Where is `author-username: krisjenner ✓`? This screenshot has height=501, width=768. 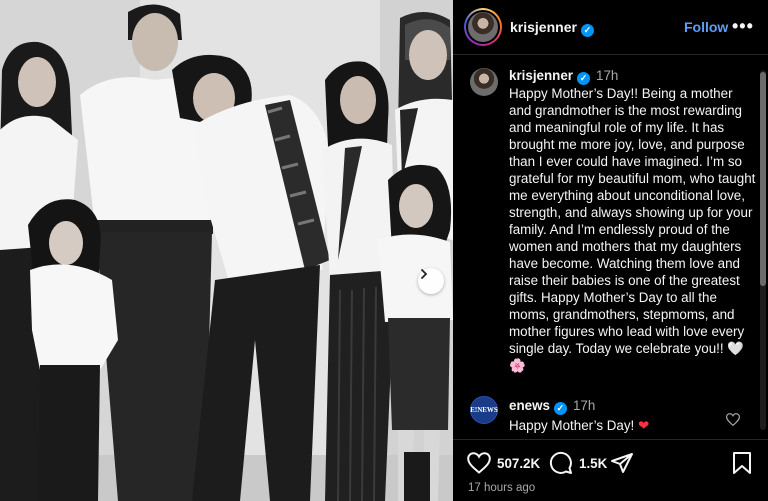
author-username: krisjenner ✓ is located at coordinates (552, 28).